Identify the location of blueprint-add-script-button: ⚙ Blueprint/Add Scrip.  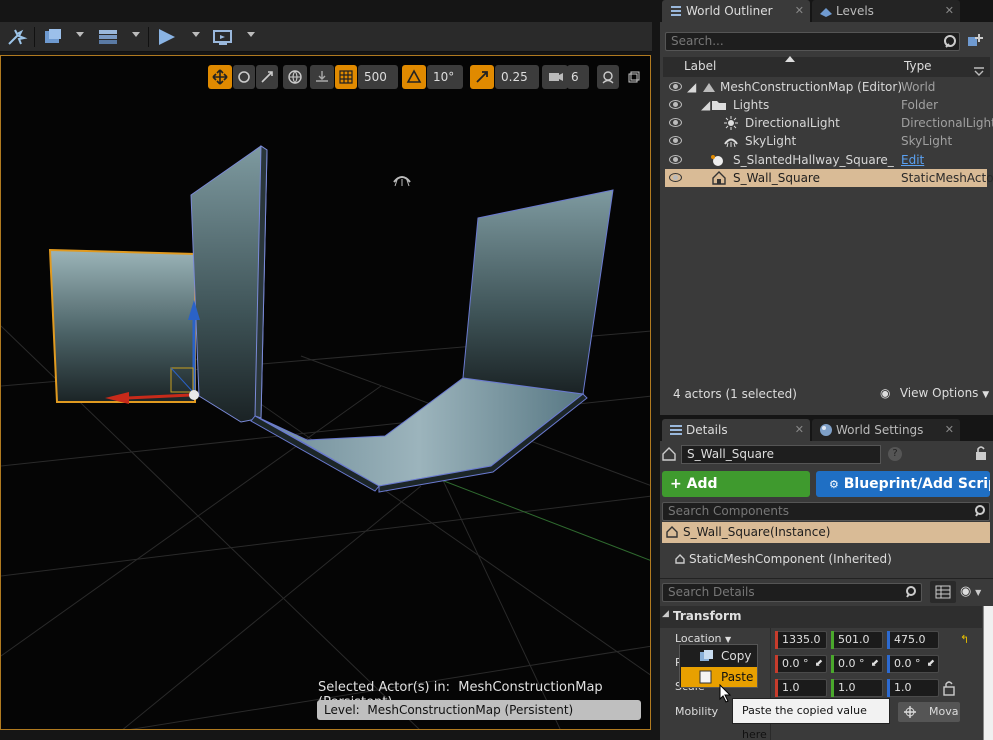
(903, 484).